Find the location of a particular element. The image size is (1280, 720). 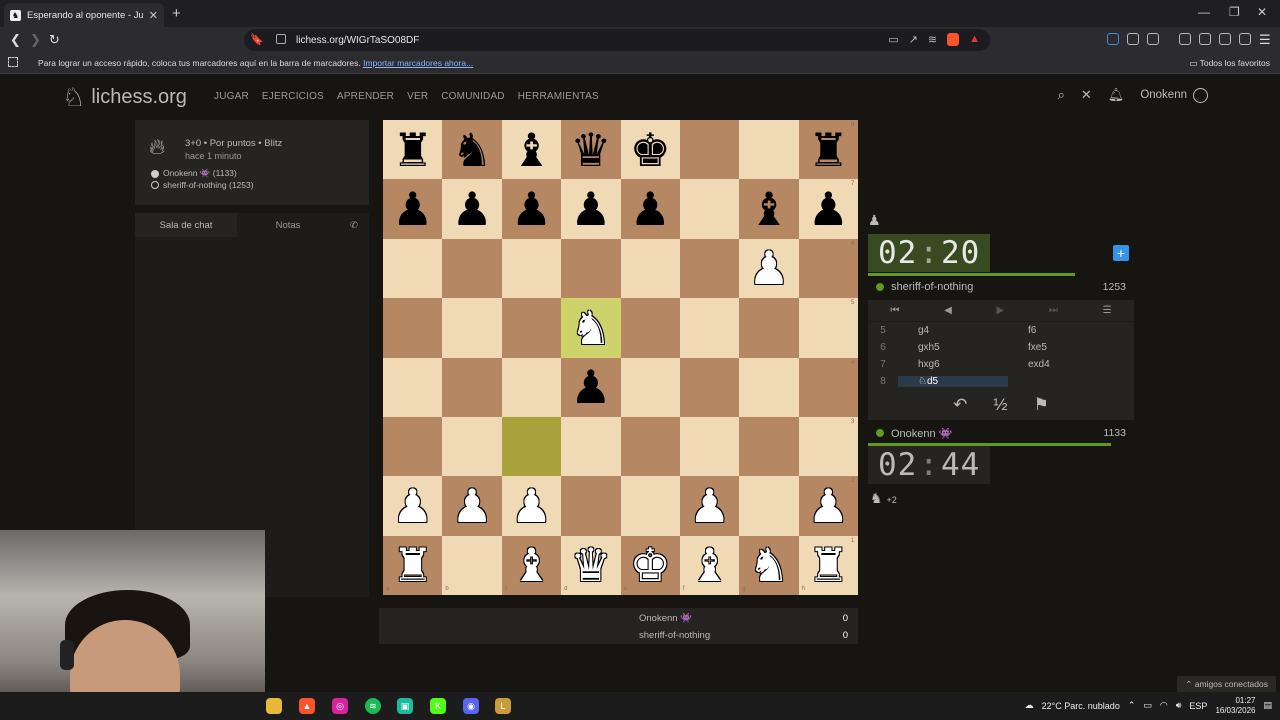

resign-button: ⚑ is located at coordinates (1041, 405).